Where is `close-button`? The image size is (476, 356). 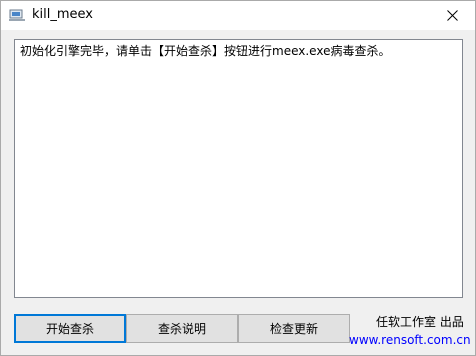 close-button is located at coordinates (452, 15).